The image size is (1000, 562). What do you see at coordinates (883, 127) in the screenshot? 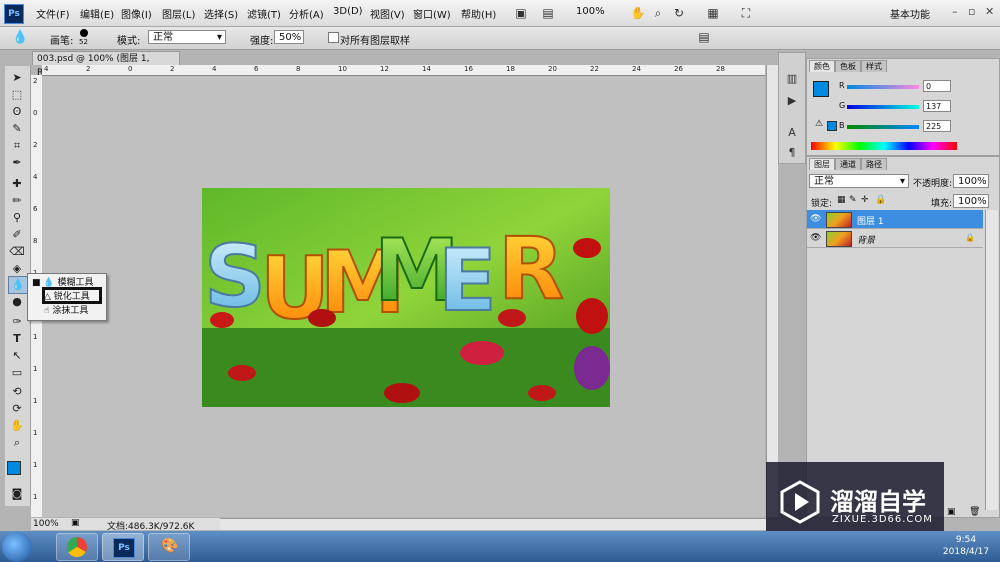
I see `b-slider` at bounding box center [883, 127].